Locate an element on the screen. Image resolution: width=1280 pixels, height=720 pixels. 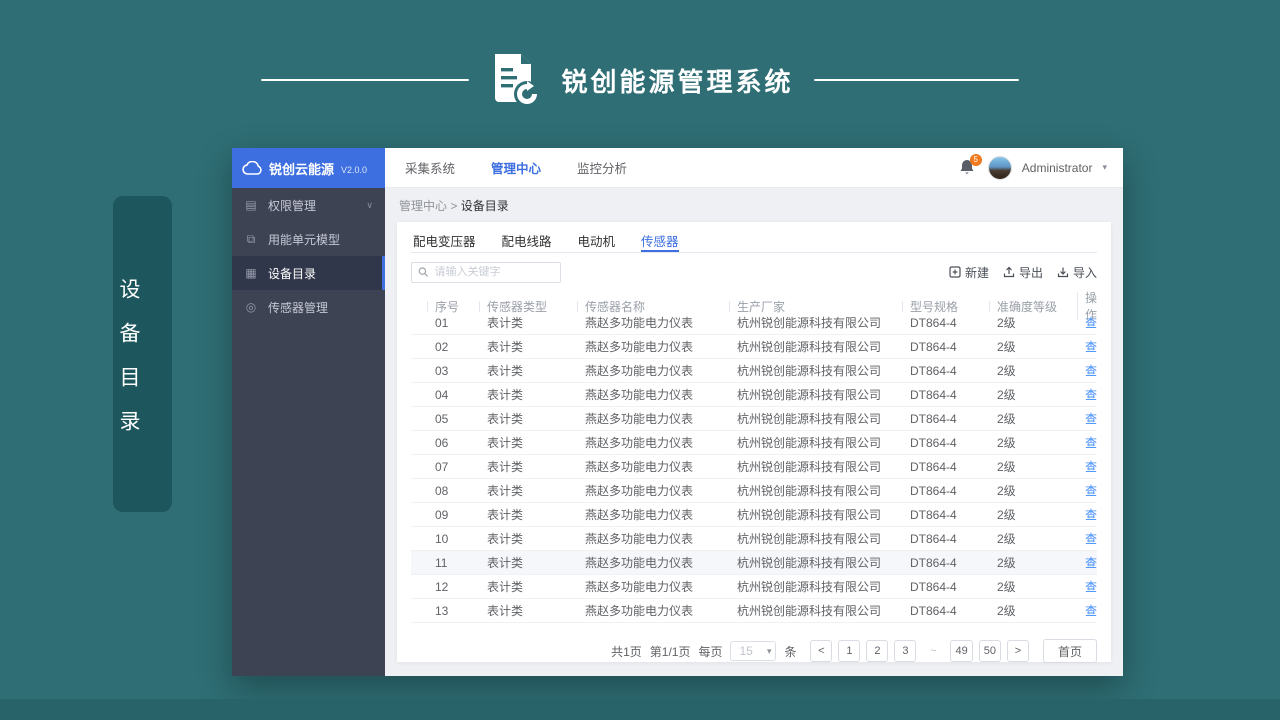
prev-page-button: < is located at coordinates (821, 651).